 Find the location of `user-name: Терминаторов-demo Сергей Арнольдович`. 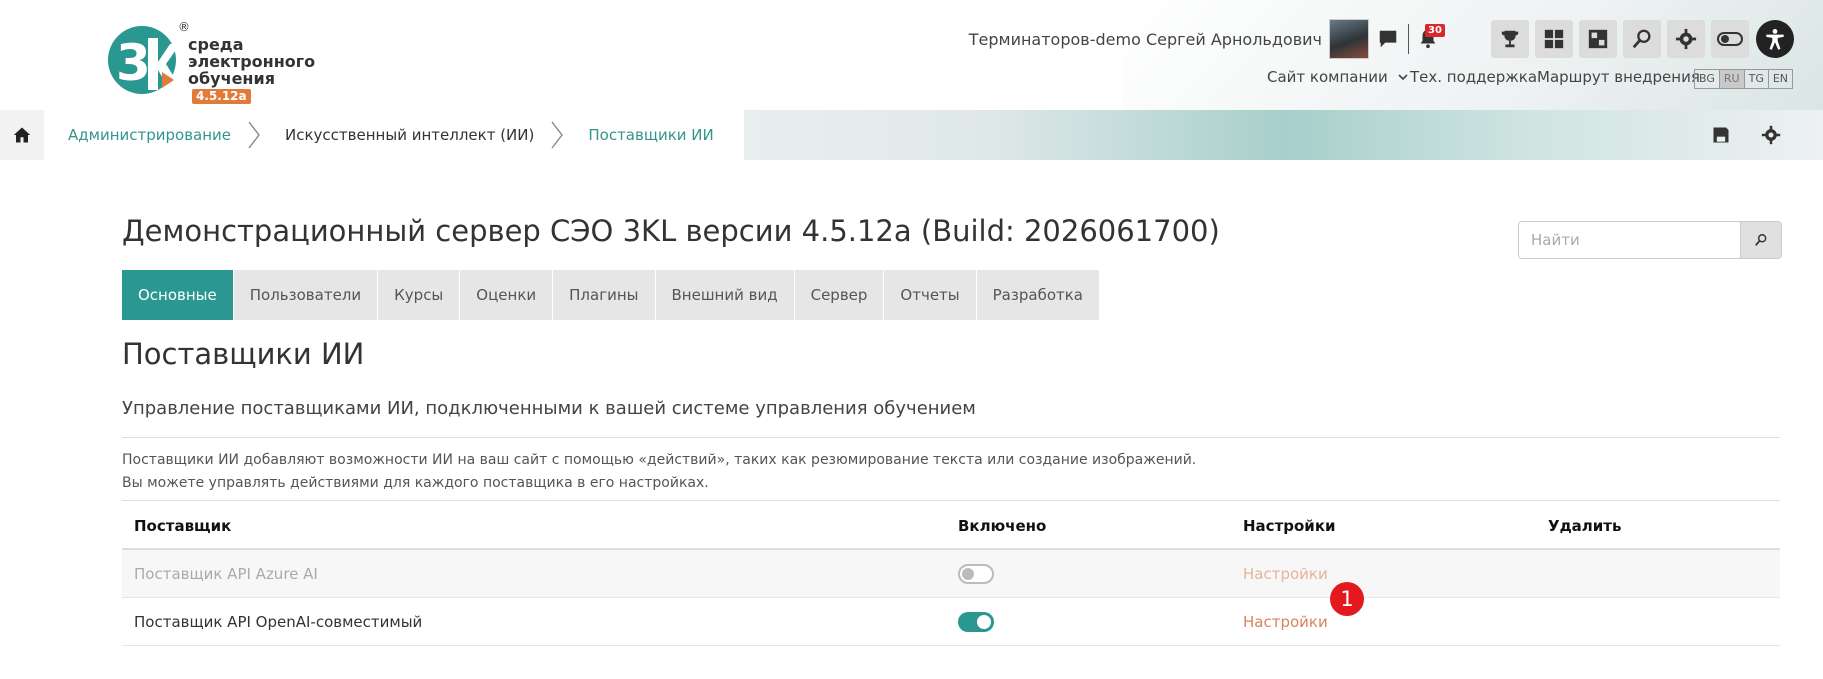

user-name: Терминаторов-demo Сергей Арнольдович is located at coordinates (1145, 39).